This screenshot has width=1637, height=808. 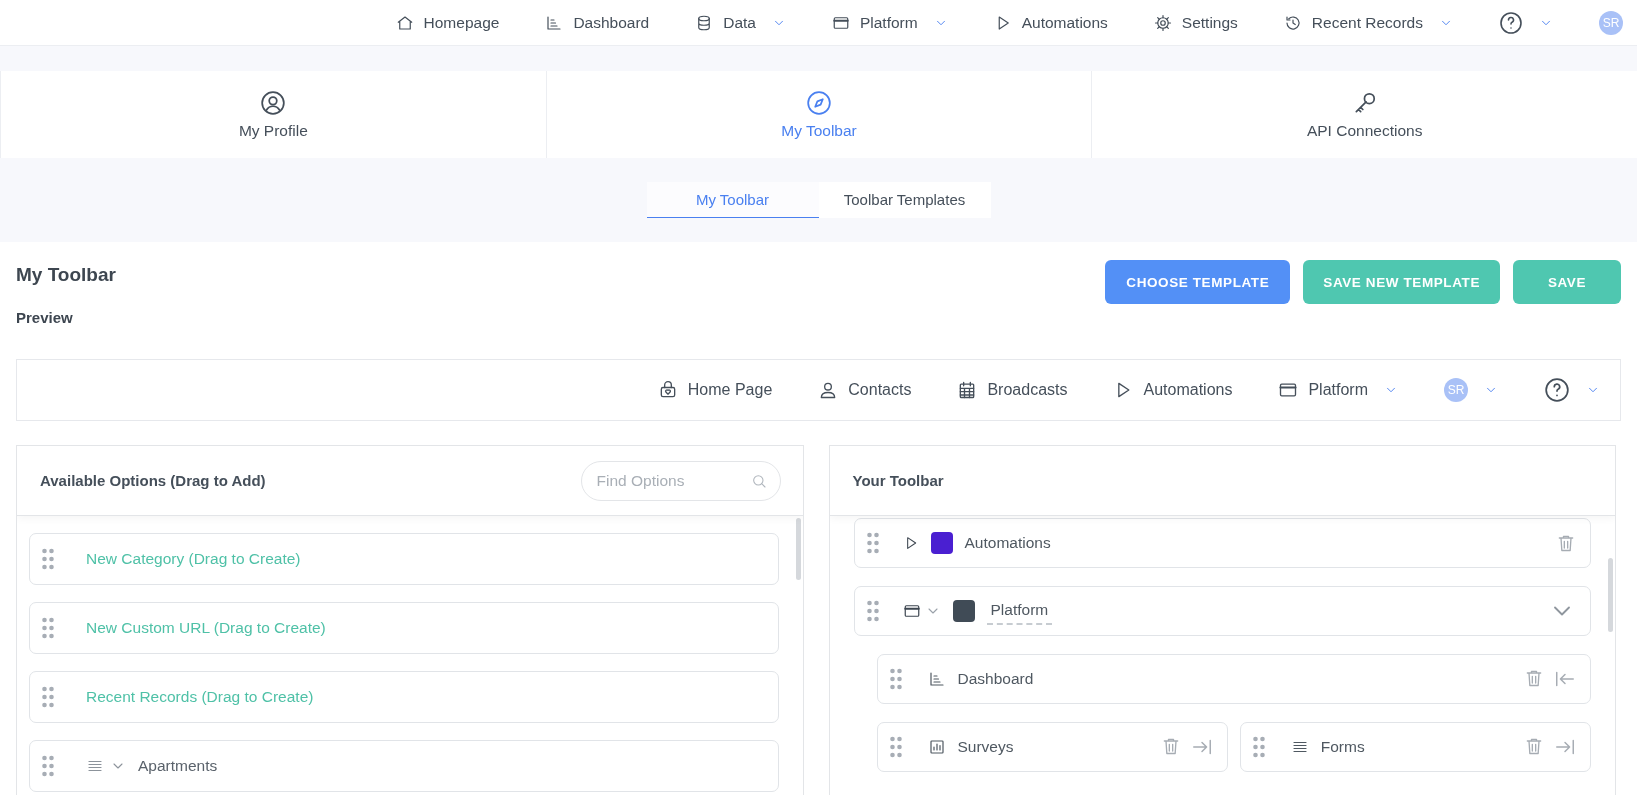 I want to click on nav-link: Broadcasts, so click(x=1012, y=390).